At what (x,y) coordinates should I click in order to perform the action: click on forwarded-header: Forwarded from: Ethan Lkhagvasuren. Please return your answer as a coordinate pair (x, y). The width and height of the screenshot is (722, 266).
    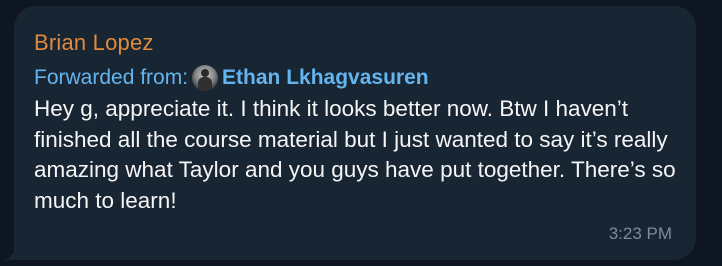
    Looking at the image, I should click on (355, 78).